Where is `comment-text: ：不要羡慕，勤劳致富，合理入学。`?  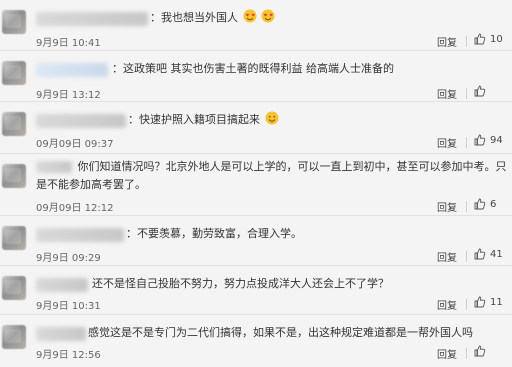 comment-text: ：不要羡慕，勤劳致富，合理入学。 is located at coordinates (214, 233).